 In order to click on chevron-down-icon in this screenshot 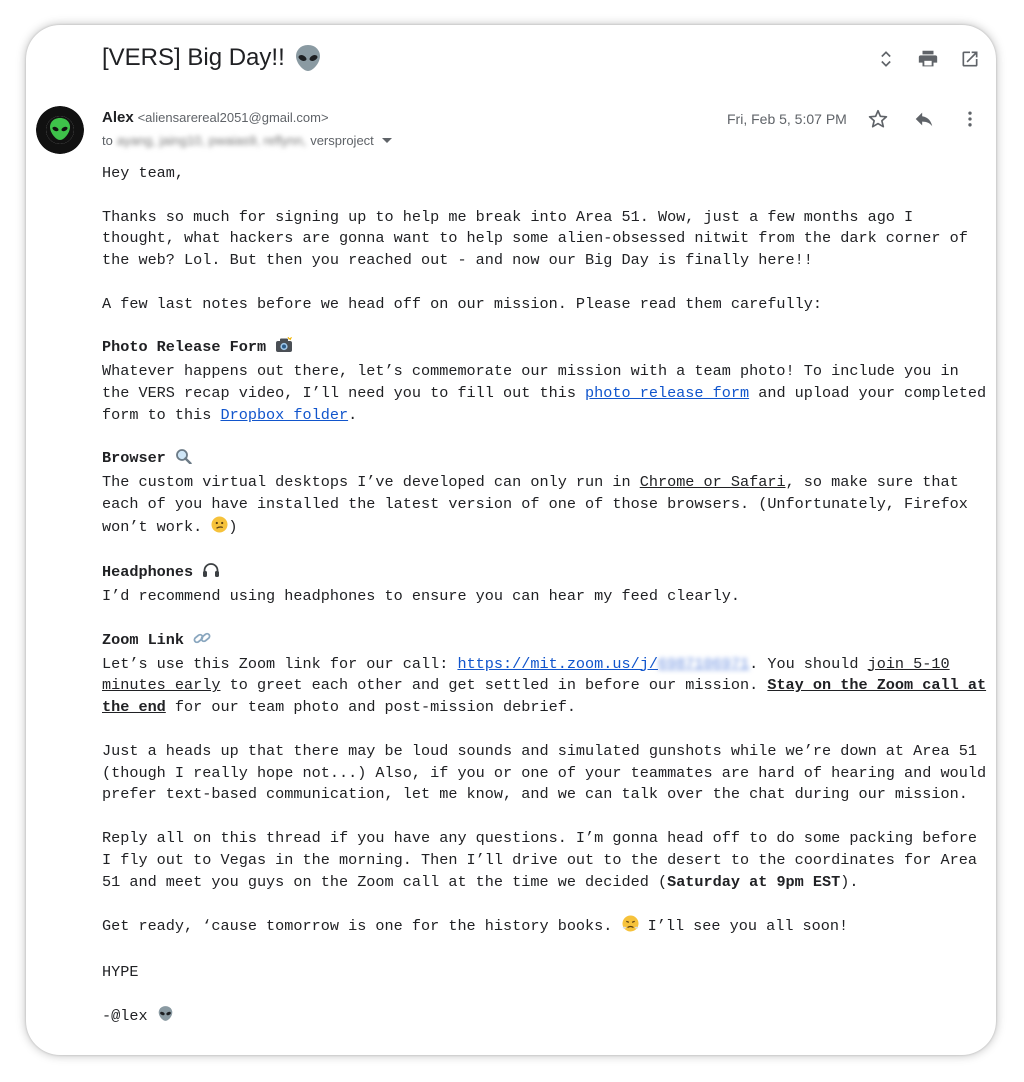, I will do `click(386, 140)`.